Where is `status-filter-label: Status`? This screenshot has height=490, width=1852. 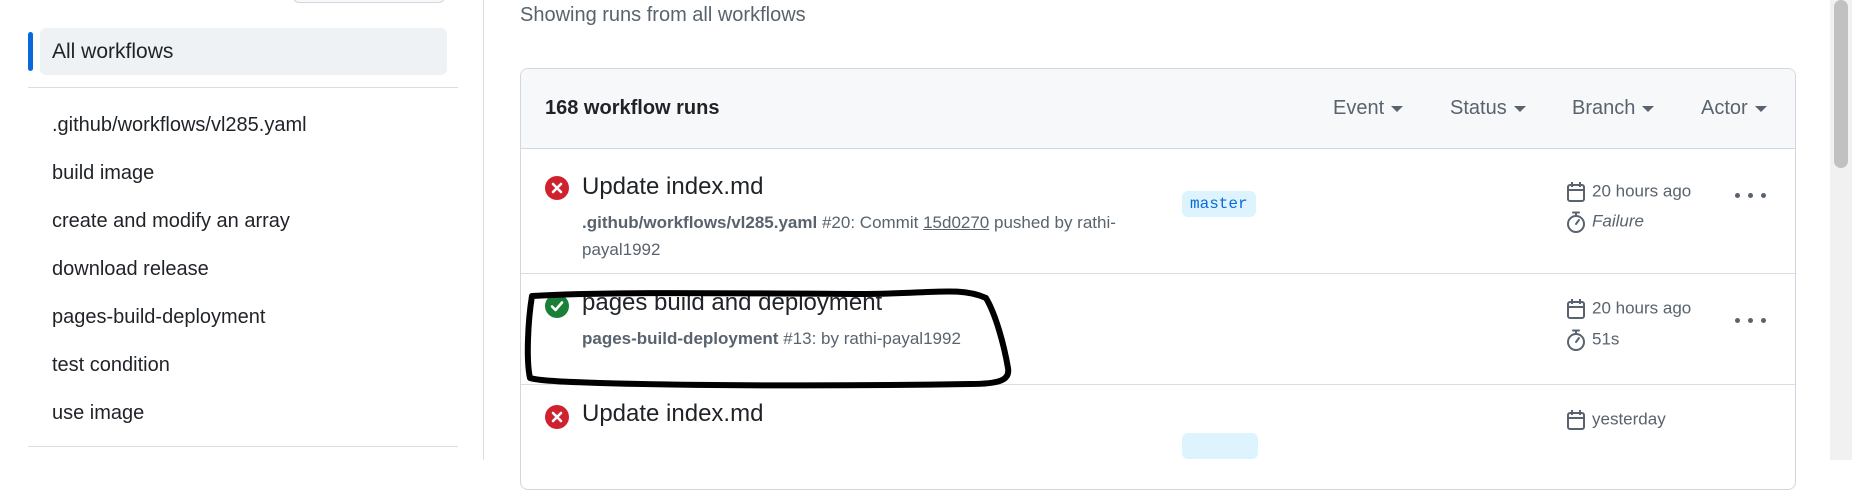
status-filter-label: Status is located at coordinates (1478, 108).